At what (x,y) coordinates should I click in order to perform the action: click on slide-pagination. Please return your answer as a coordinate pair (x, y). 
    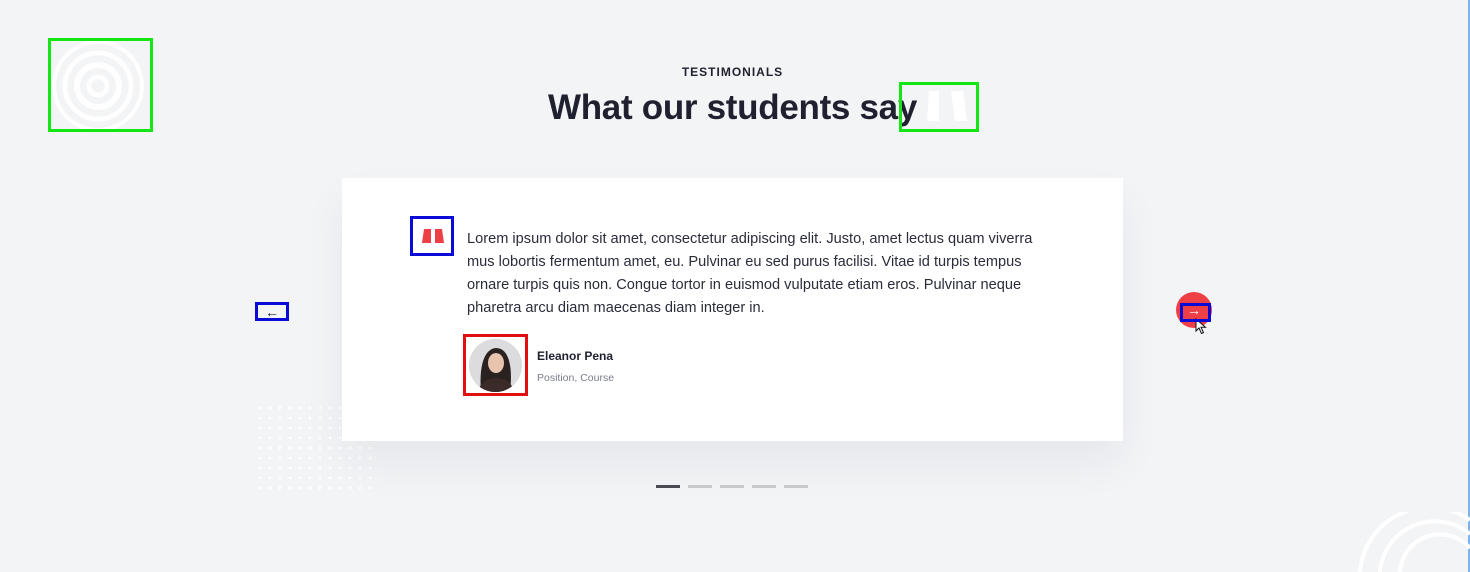
    Looking at the image, I should click on (732, 486).